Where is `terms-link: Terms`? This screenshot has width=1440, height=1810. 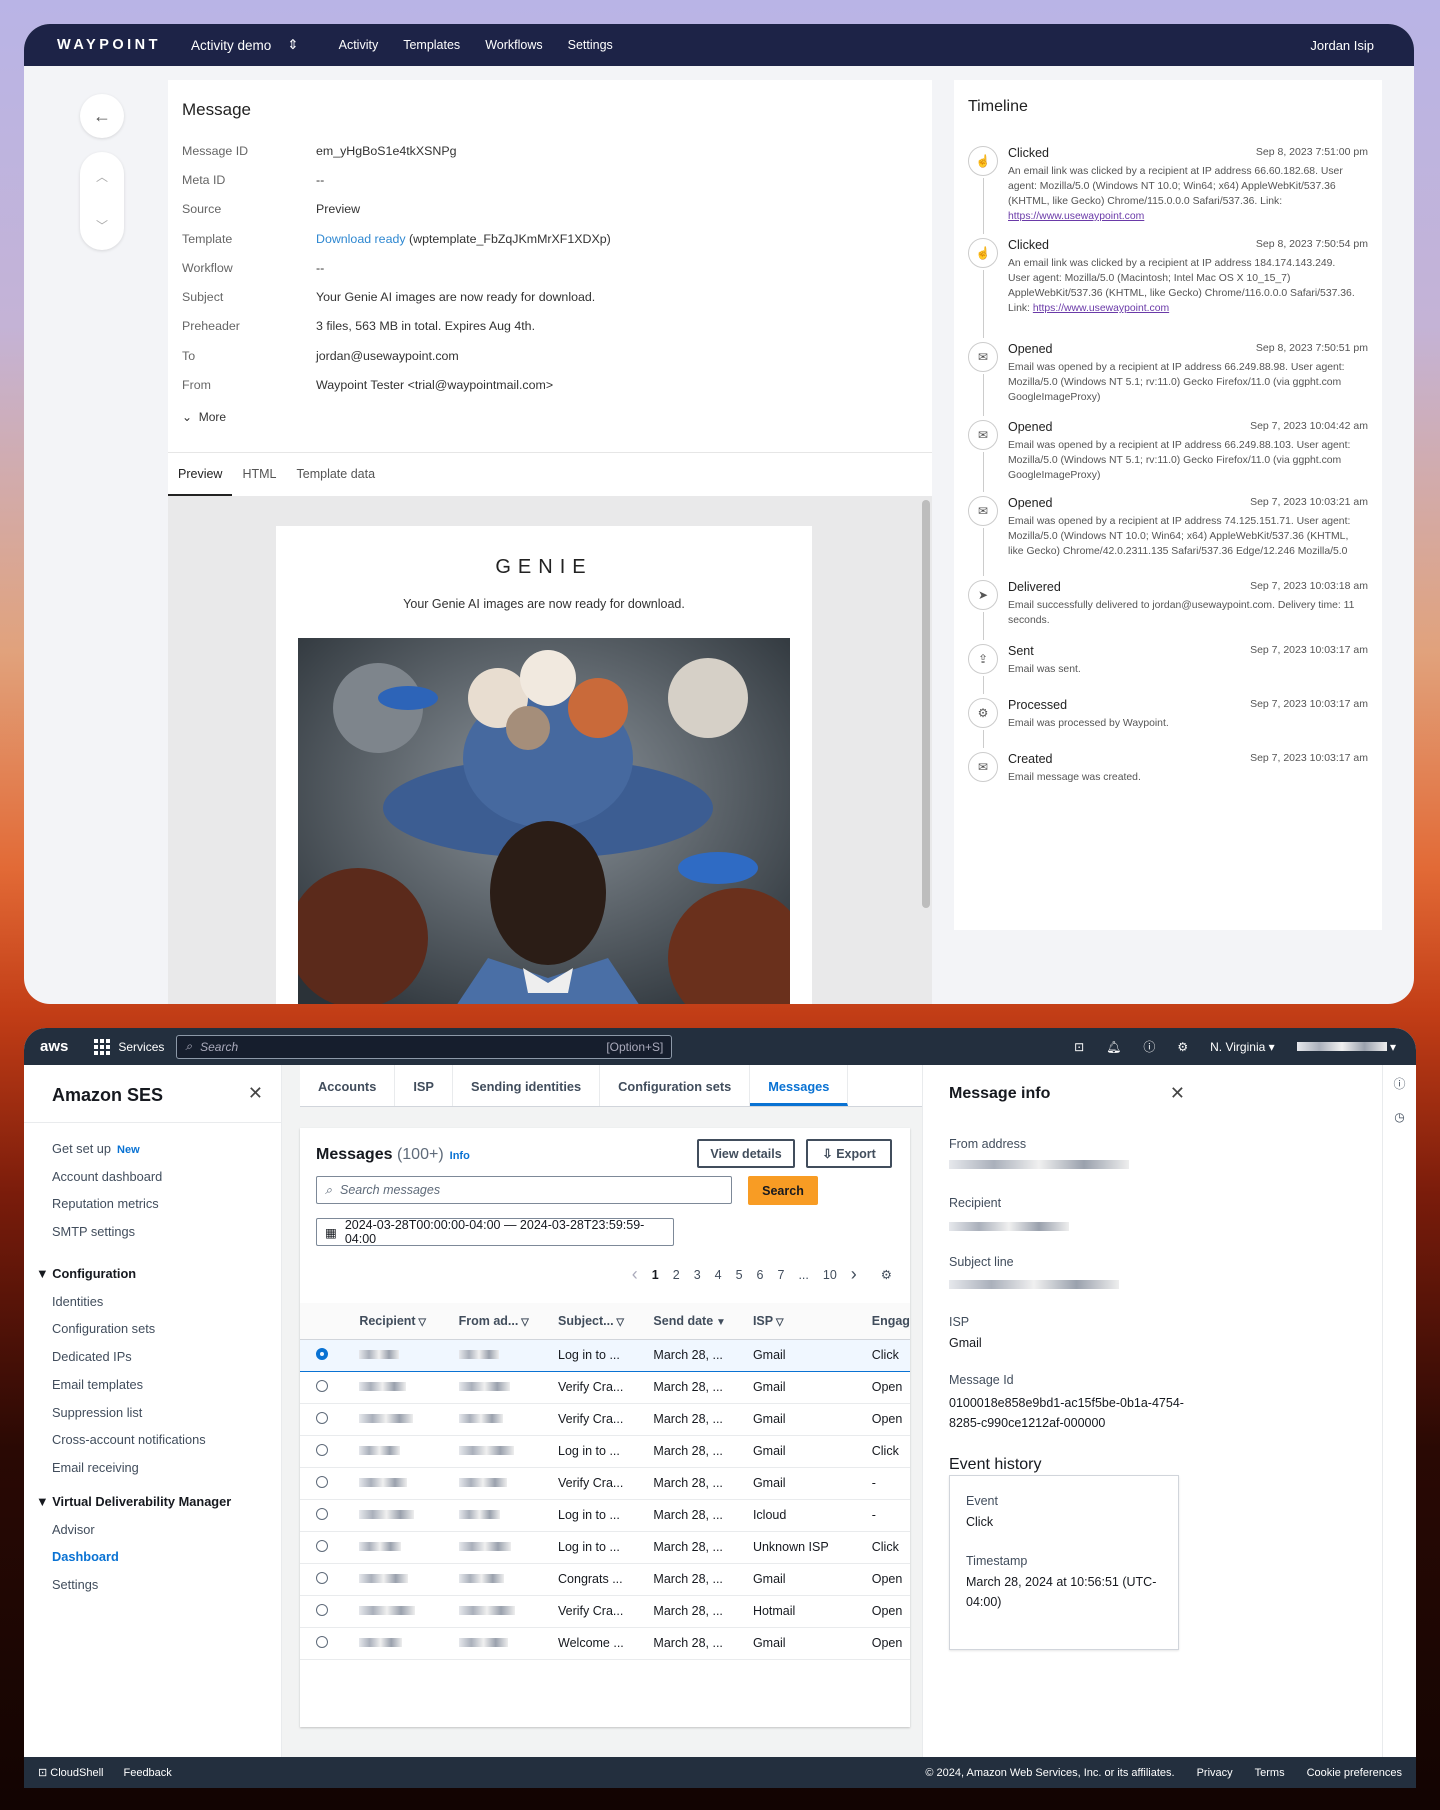 terms-link: Terms is located at coordinates (1270, 1773).